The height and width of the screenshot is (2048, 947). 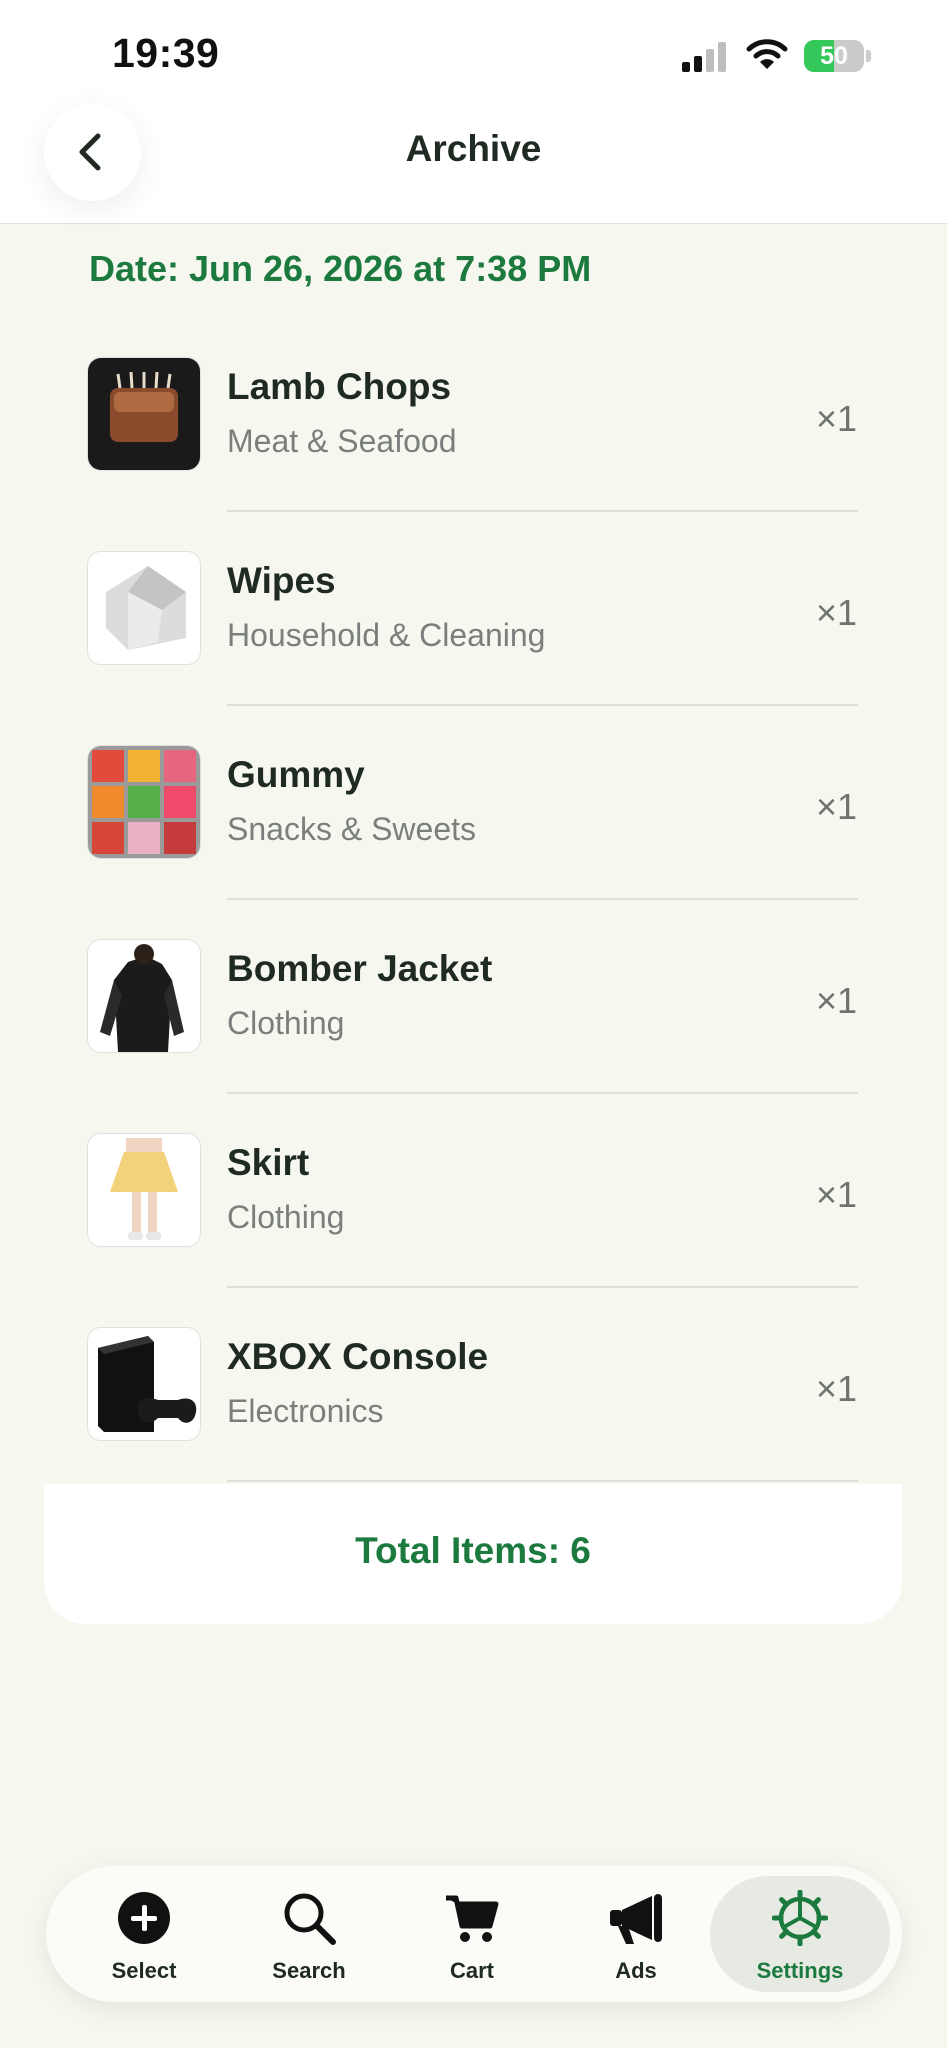 I want to click on status-bar: 19:39 50, so click(x=473, y=55).